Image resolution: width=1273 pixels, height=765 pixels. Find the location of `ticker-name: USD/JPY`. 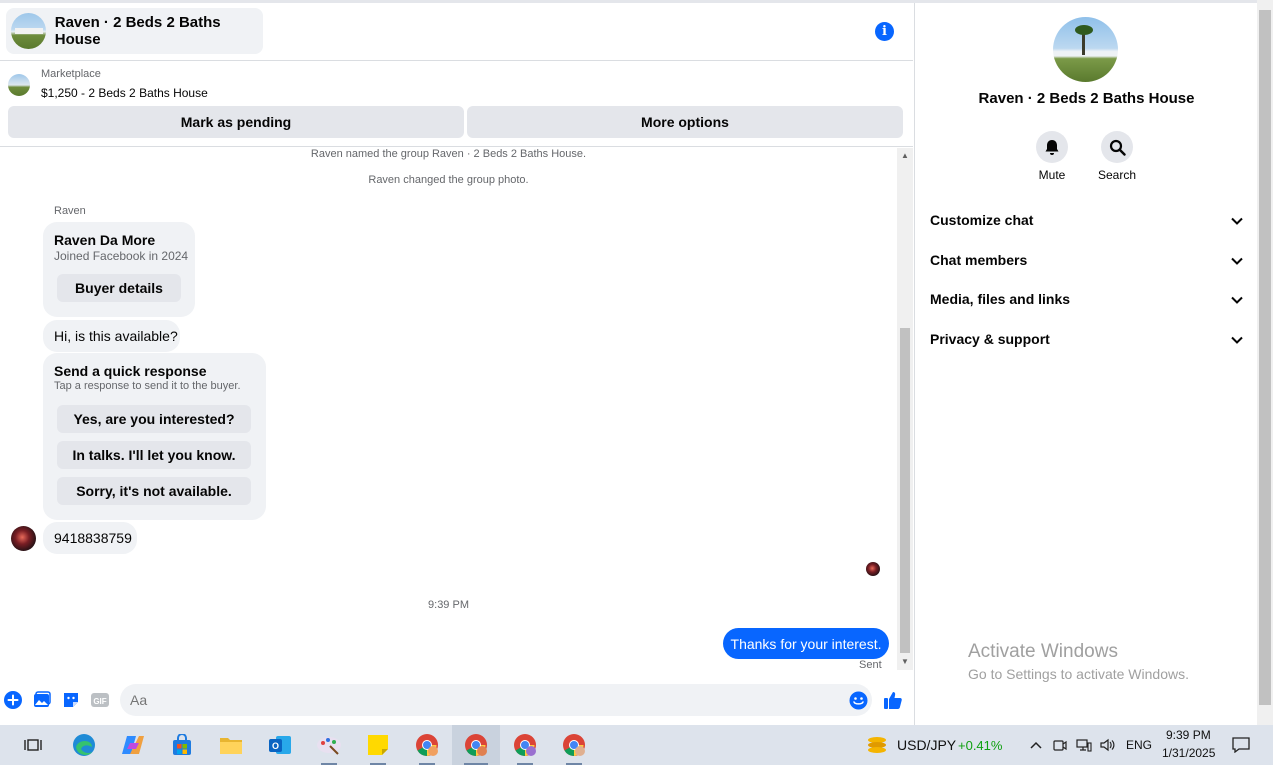

ticker-name: USD/JPY is located at coordinates (926, 745).